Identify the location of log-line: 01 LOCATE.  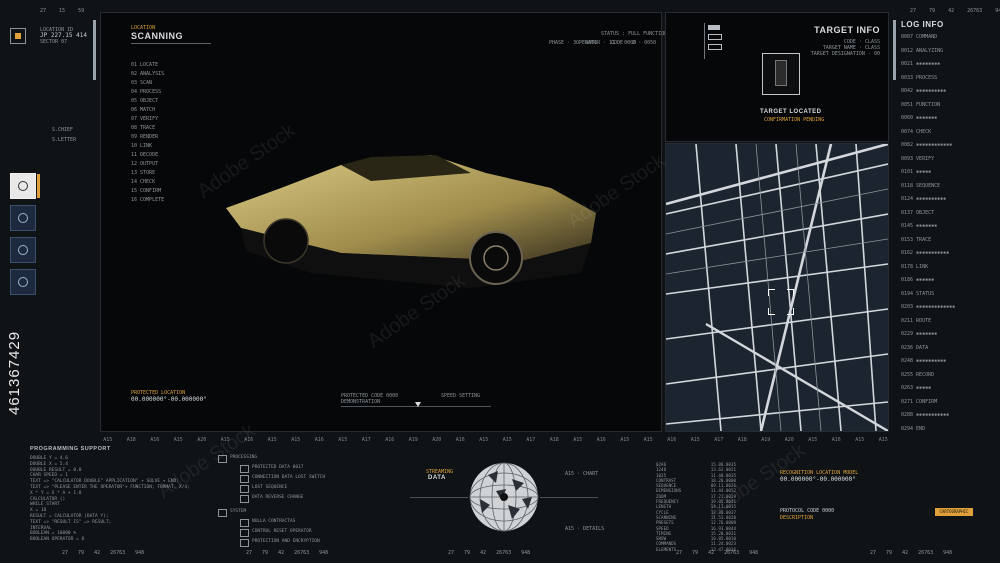
(145, 65).